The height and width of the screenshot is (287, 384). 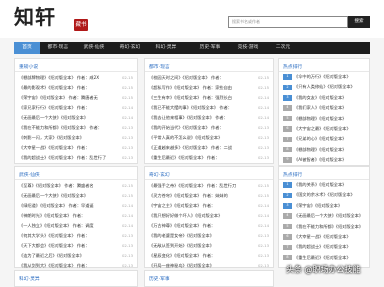 What do you see at coordinates (209, 138) in the screenshot?
I see `list-item: 《平常人真的不怎么说》《绍对版全本》 02-13` at bounding box center [209, 138].